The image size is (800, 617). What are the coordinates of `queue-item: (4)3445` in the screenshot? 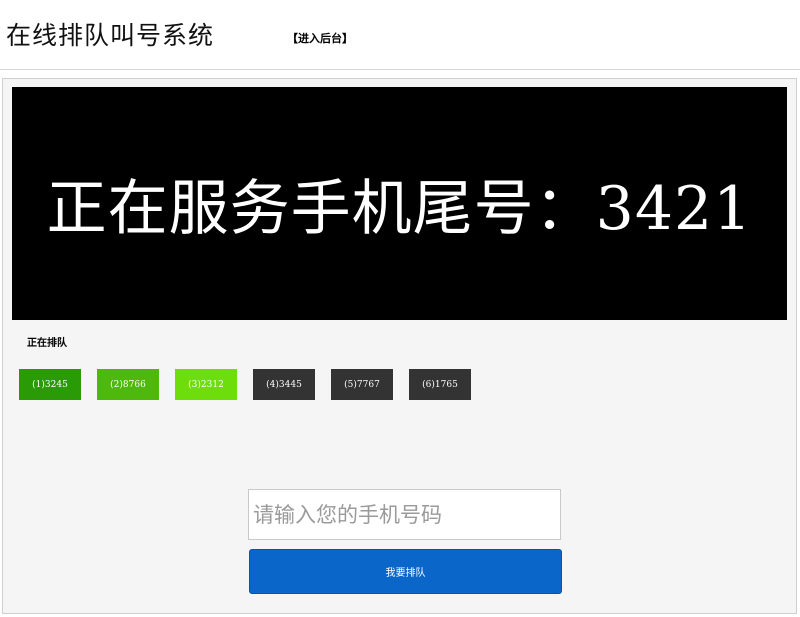 It's located at (284, 384).